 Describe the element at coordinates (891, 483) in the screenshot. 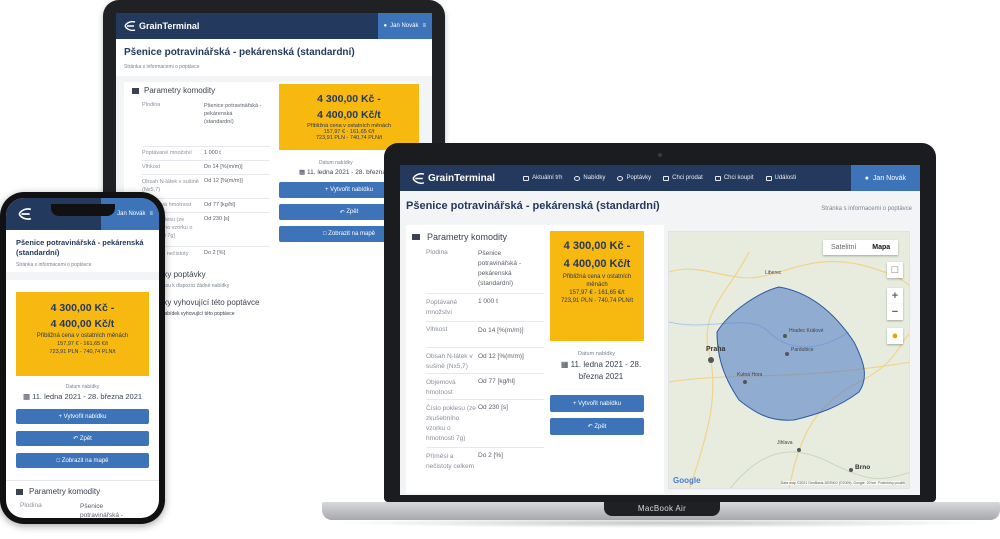

I see `map-terms-link: Podmínky použití` at that location.